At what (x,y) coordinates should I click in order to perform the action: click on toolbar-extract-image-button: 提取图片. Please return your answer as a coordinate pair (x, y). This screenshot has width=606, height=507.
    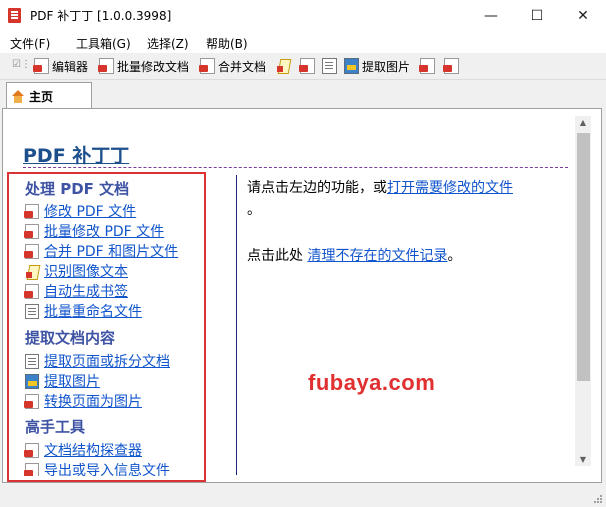
    Looking at the image, I should click on (377, 66).